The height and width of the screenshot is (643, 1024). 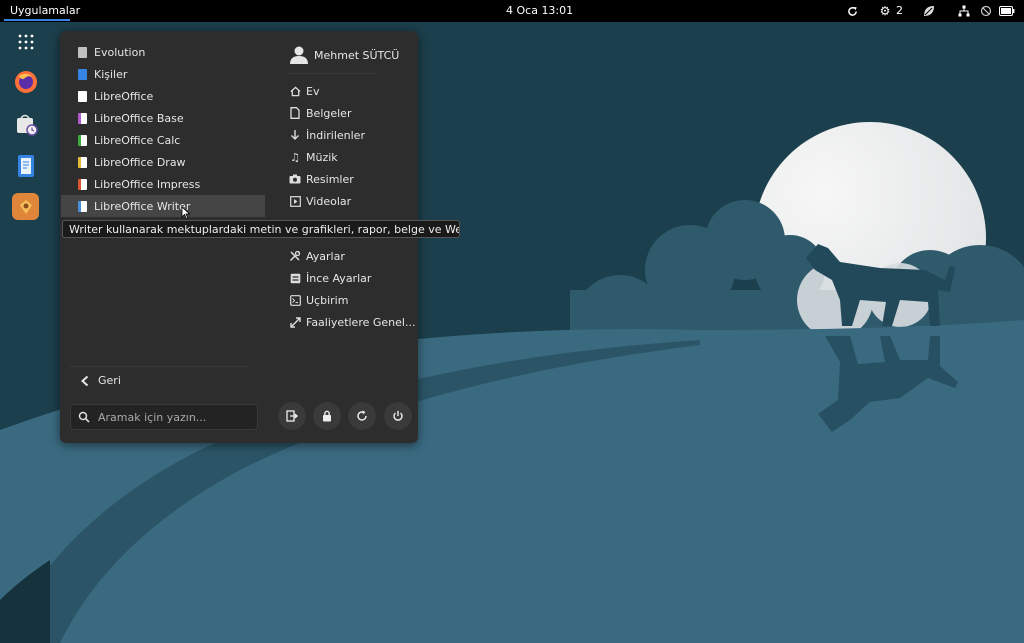 What do you see at coordinates (173, 417) in the screenshot?
I see `search-input` at bounding box center [173, 417].